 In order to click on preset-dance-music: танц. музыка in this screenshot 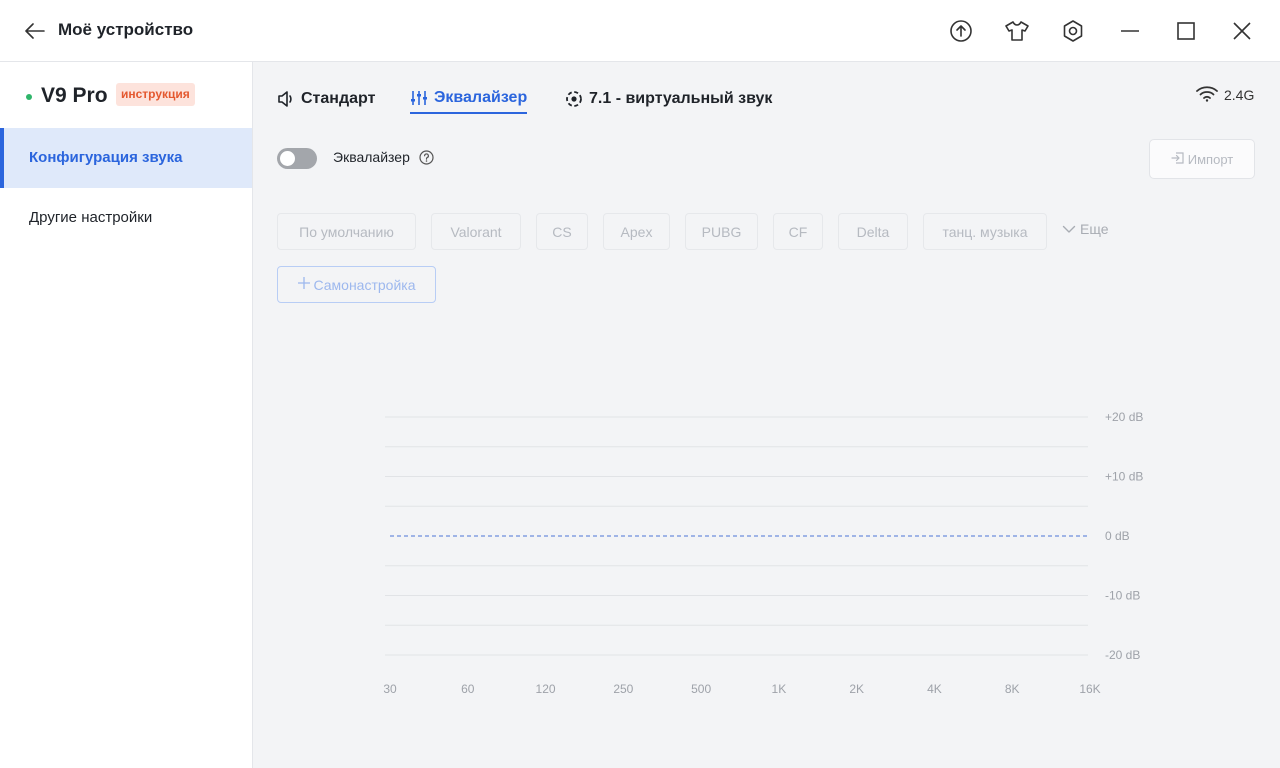, I will do `click(985, 231)`.